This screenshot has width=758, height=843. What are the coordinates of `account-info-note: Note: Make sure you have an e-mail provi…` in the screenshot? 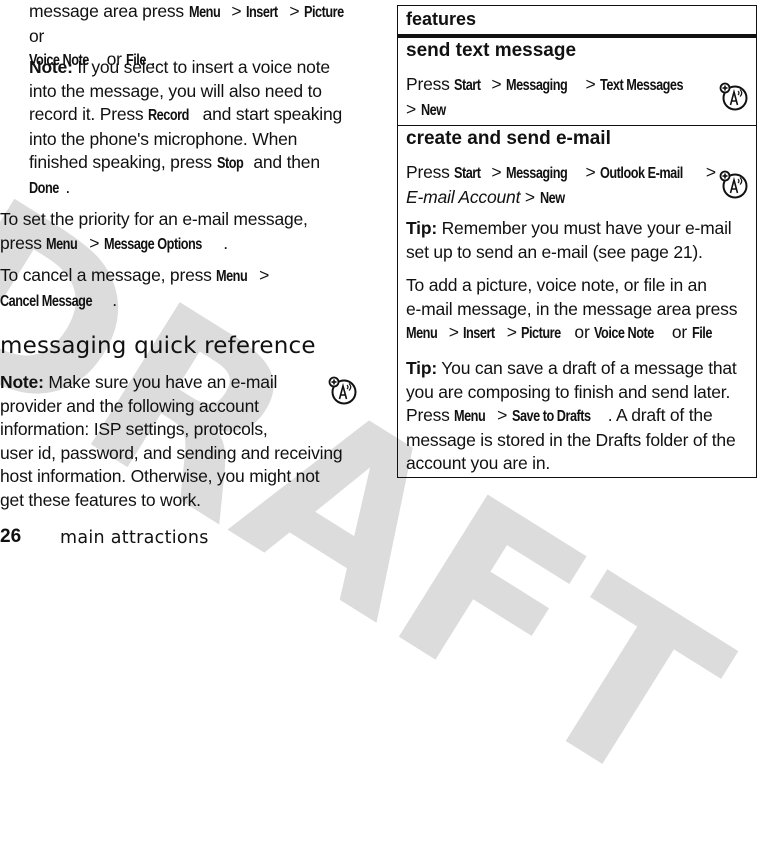 It's located at (171, 441).